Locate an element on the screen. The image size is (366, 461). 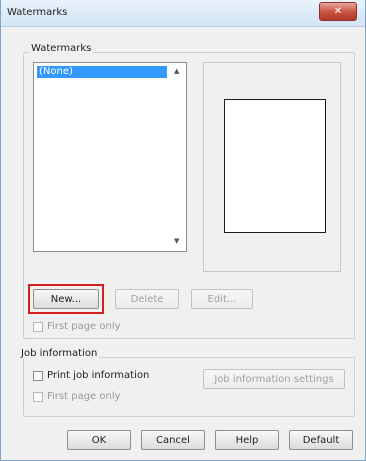
ok-button: OK is located at coordinates (99, 440).